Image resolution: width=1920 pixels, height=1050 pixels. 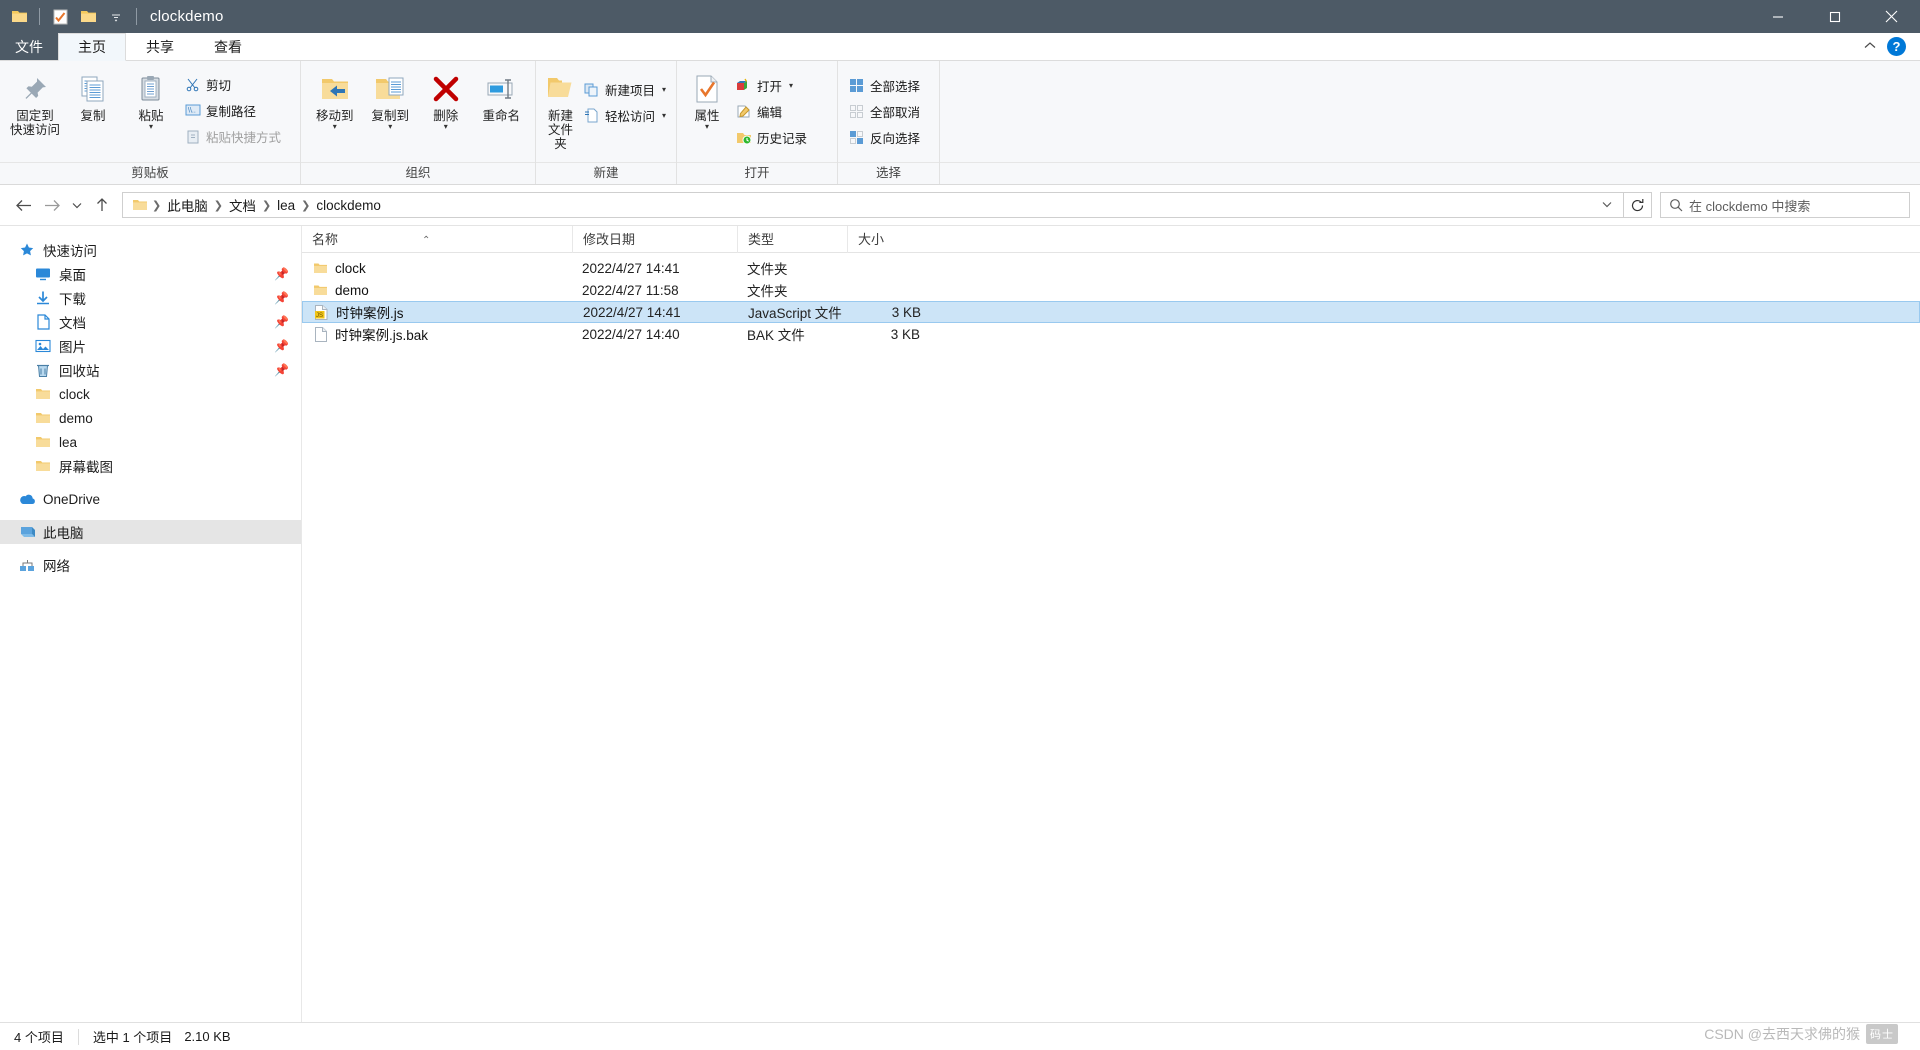 What do you see at coordinates (228, 46) in the screenshot?
I see `tab-view: 查看` at bounding box center [228, 46].